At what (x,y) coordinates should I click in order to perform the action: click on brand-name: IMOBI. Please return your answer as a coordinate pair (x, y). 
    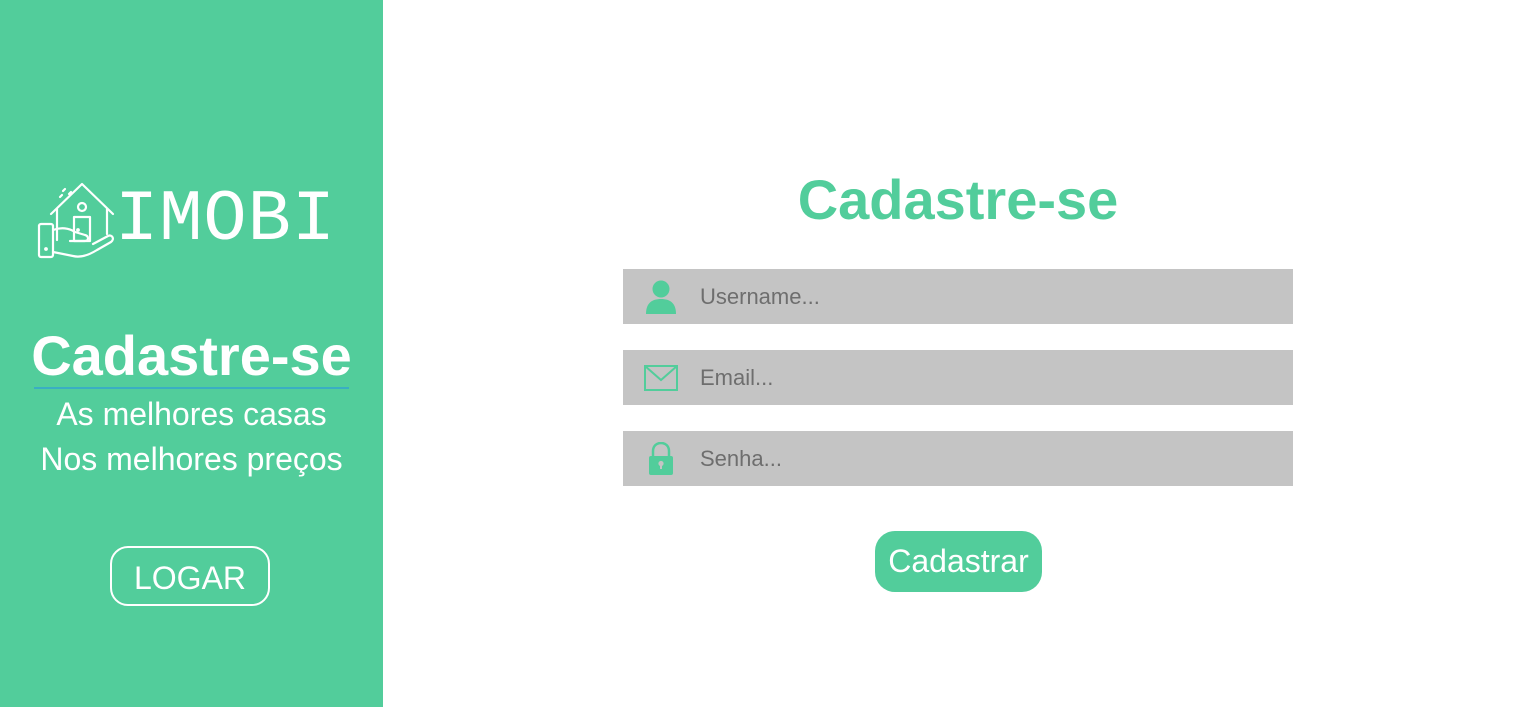
    Looking at the image, I should click on (226, 220).